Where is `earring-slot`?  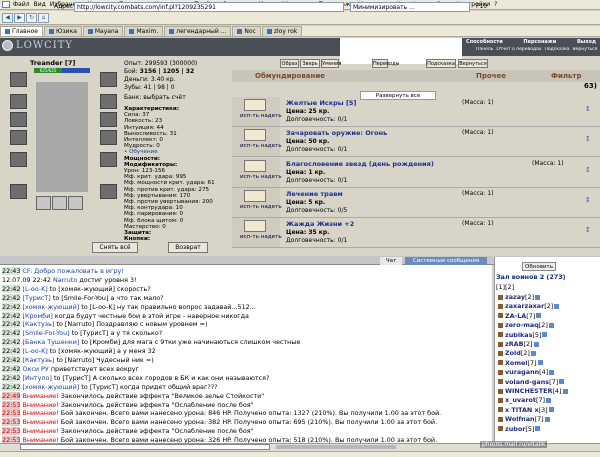 earring-slot is located at coordinates (108, 79).